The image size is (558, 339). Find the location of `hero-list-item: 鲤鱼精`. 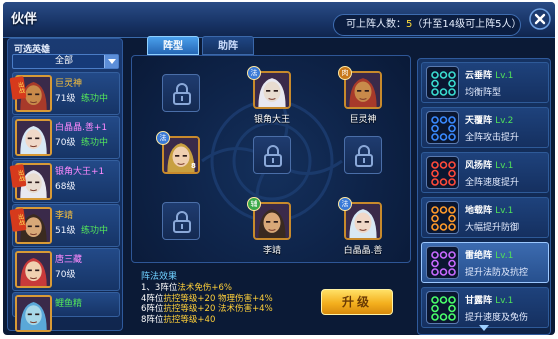

hero-list-item: 鲤鱼精 is located at coordinates (66, 312).